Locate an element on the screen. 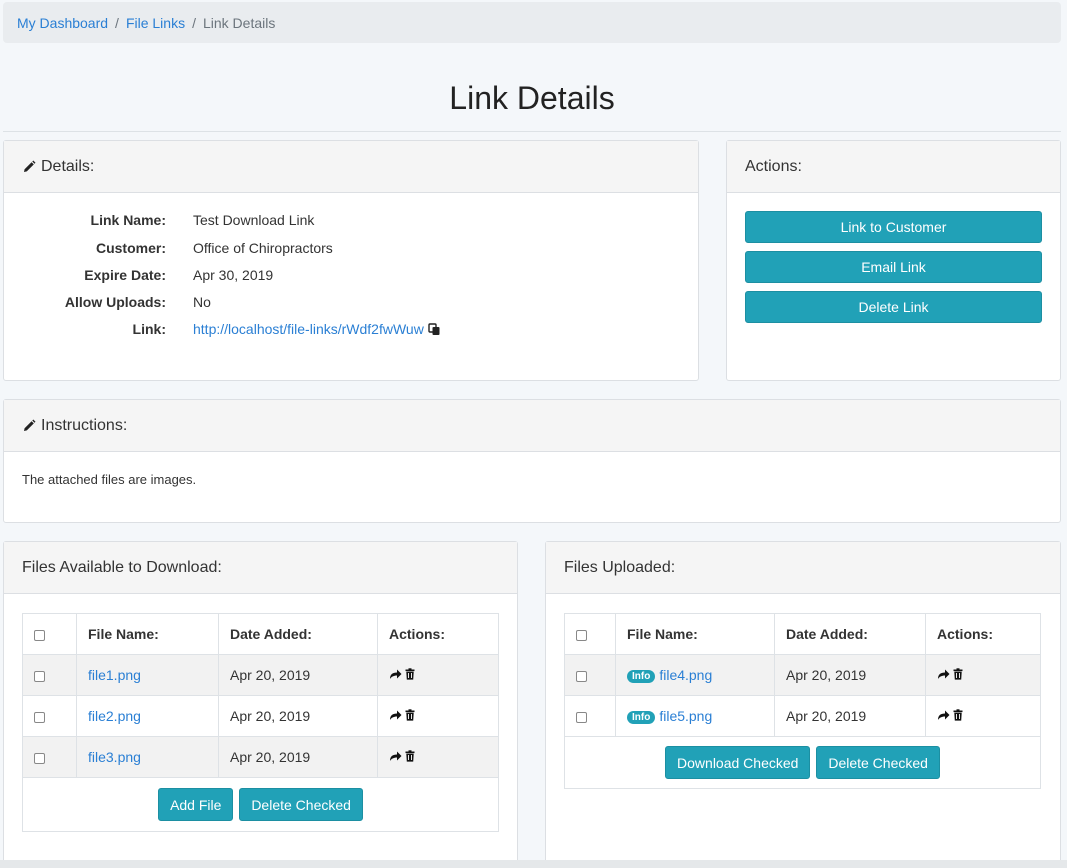  table-footer: Download Checked Delete Checked is located at coordinates (802, 762).